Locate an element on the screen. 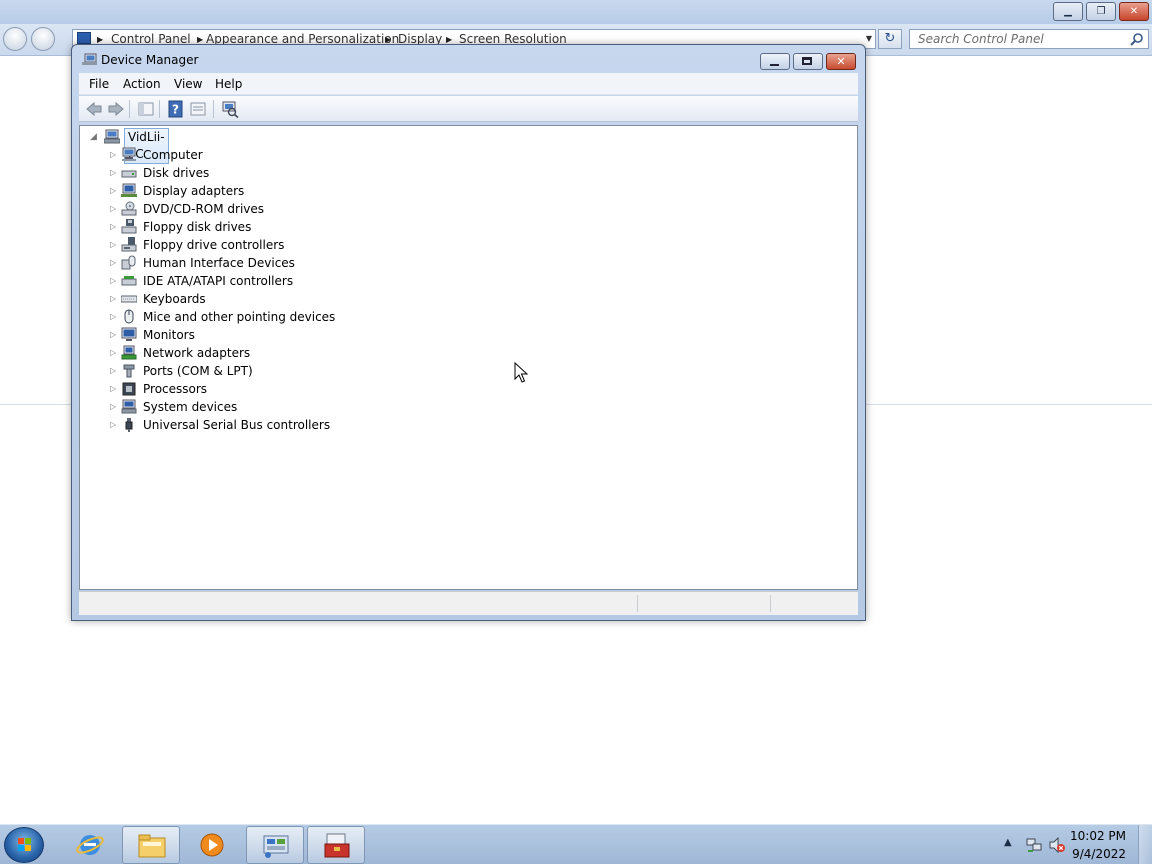 Image resolution: width=1152 pixels, height=864 pixels. window-title: Device Manager is located at coordinates (150, 60).